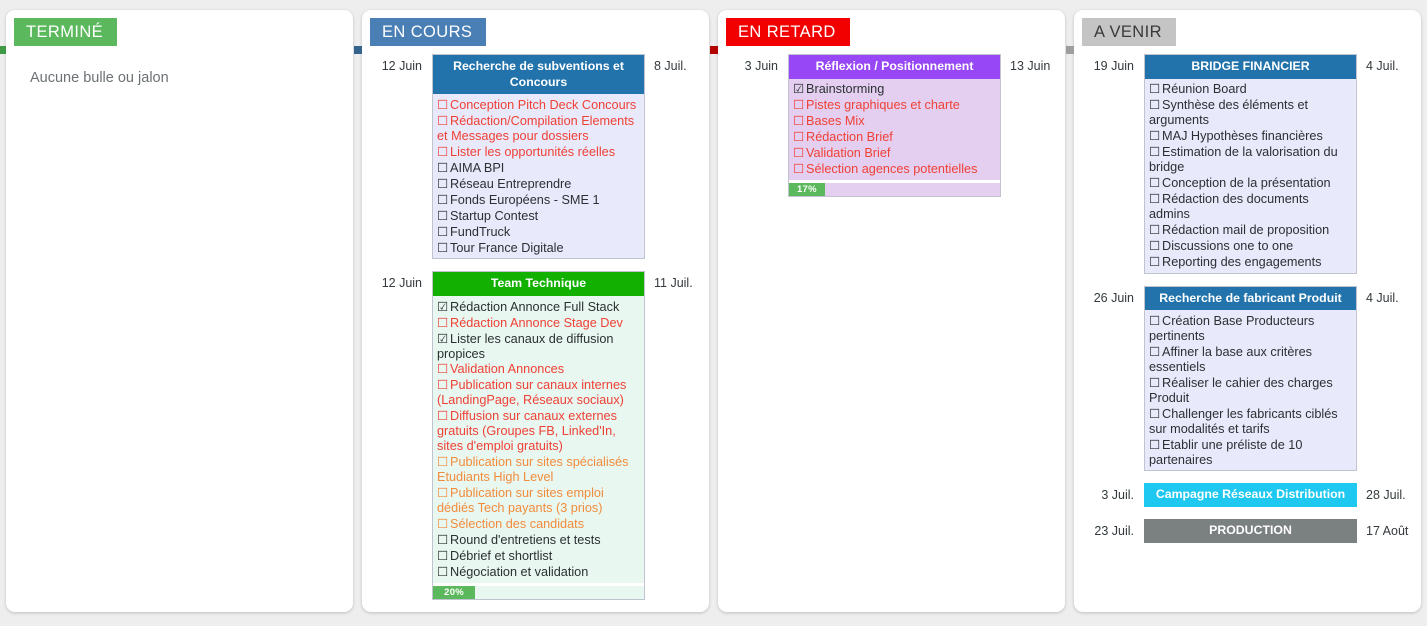  I want to click on task-card: Campagne Réseaux Distribution, so click(1250, 495).